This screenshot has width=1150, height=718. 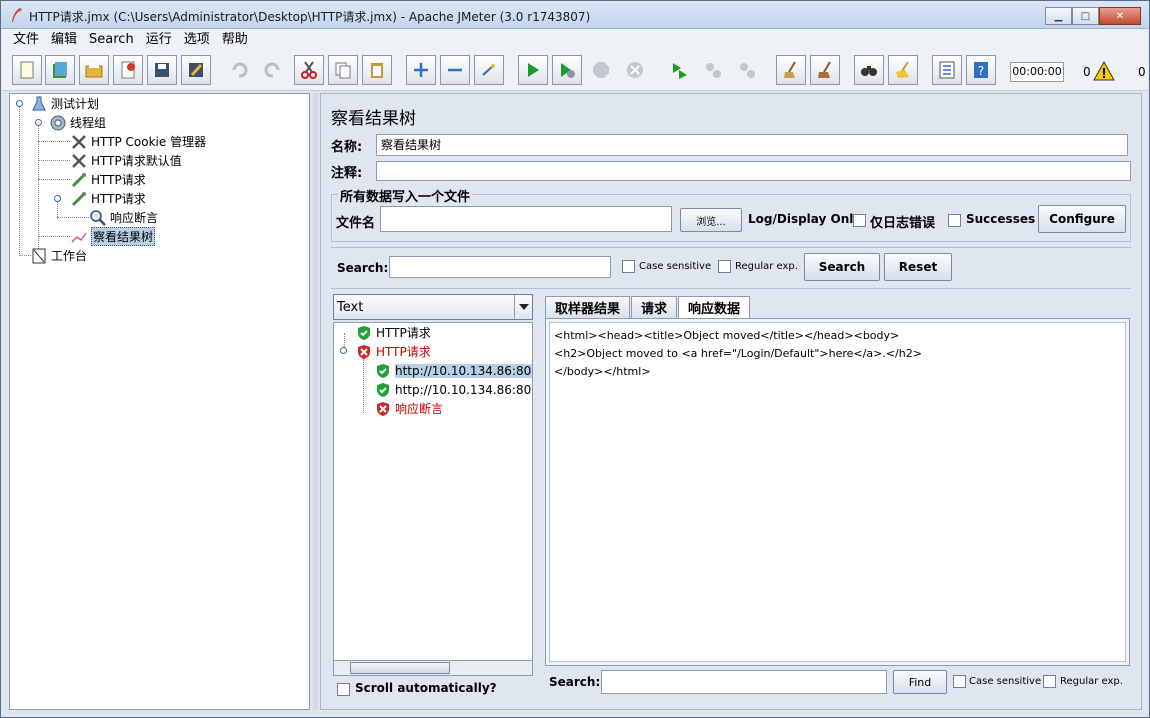 What do you see at coordinates (752, 145) in the screenshot?
I see `name-input: 察看结果树` at bounding box center [752, 145].